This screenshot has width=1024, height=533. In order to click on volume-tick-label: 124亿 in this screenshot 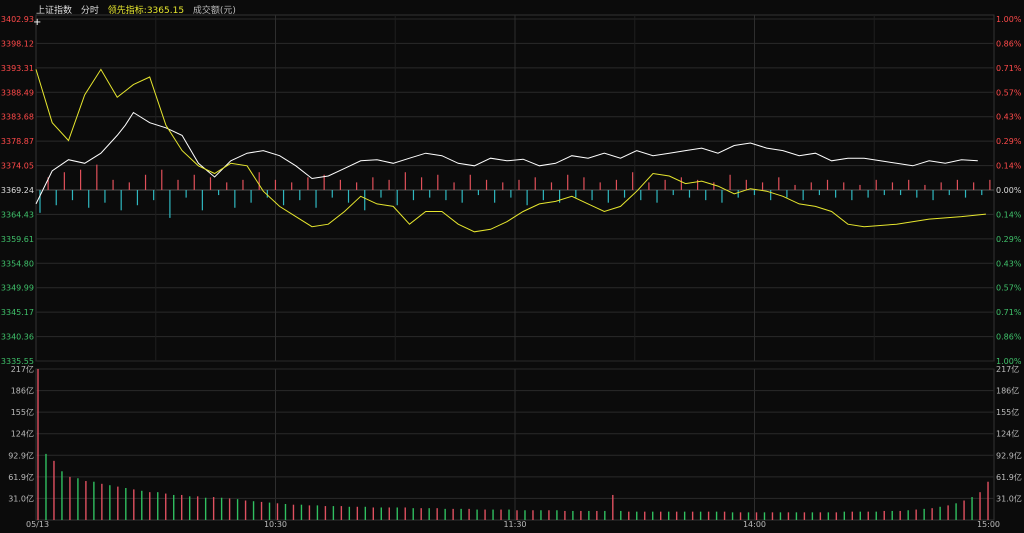, I will do `click(22, 434)`.